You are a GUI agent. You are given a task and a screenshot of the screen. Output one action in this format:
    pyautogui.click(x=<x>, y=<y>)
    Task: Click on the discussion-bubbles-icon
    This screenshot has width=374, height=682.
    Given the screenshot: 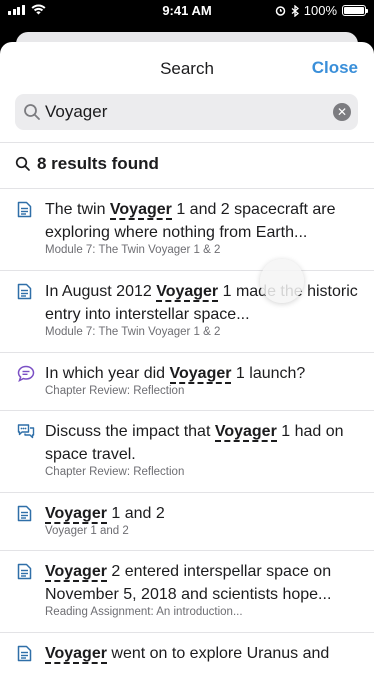 What is the action you would take?
    pyautogui.click(x=26, y=434)
    